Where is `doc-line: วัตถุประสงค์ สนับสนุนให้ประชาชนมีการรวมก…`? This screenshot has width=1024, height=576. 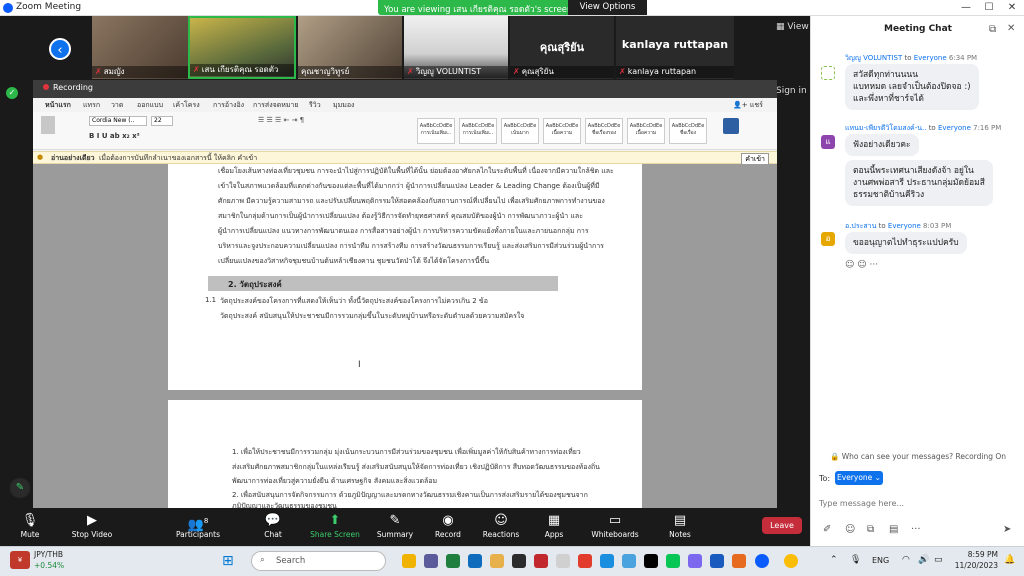
doc-line: วัตถุประสงค์ สนับสนุนให้ประชาชนมีการรวมก… is located at coordinates (372, 316).